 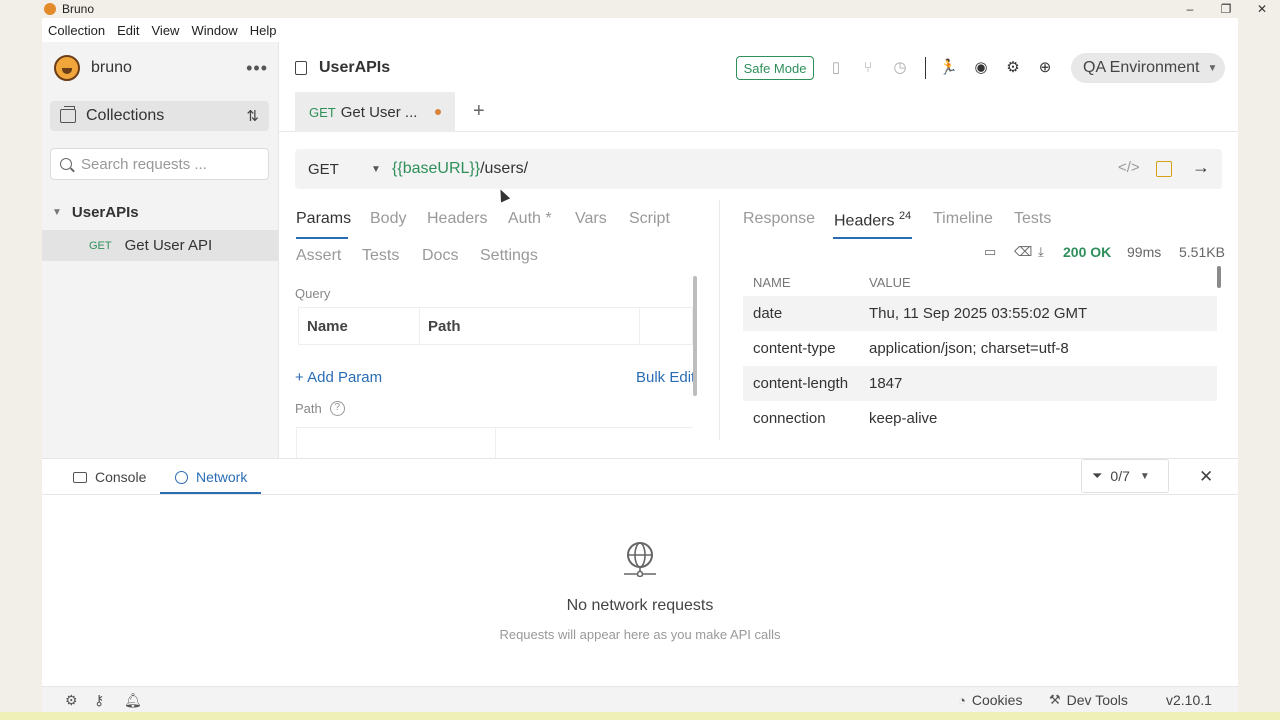 I want to click on window-frame-left, so click(x=21, y=365).